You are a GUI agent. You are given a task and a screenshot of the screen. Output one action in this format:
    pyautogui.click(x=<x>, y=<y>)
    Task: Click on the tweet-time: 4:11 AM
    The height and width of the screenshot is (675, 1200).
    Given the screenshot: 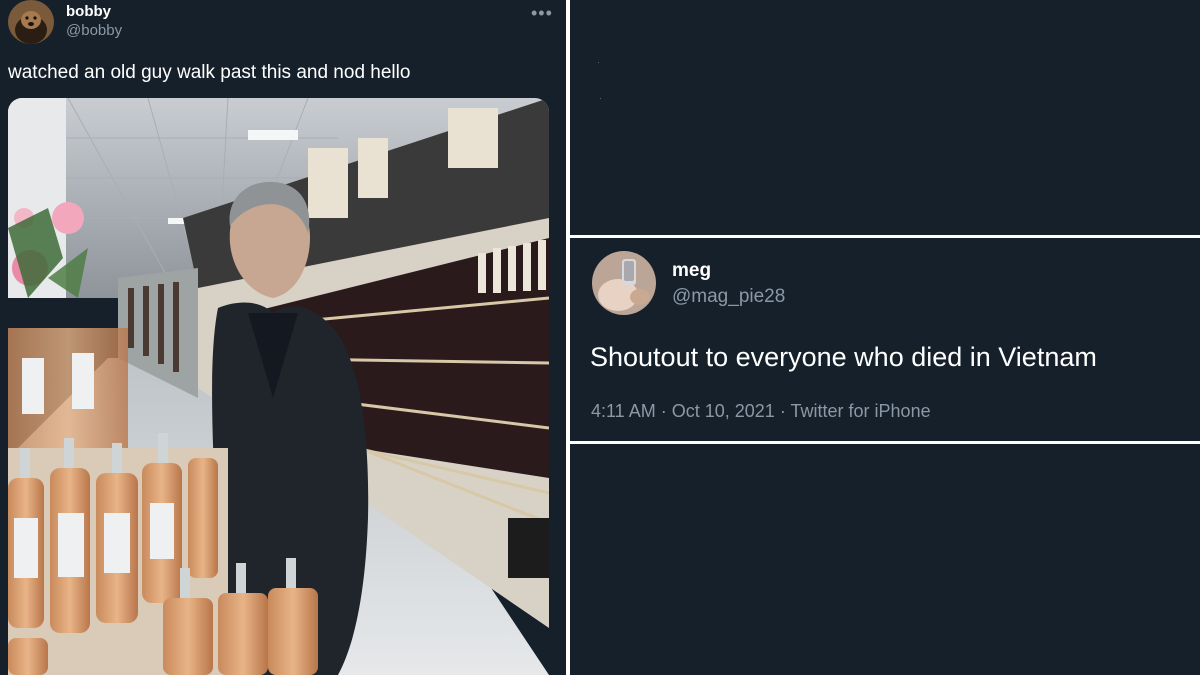 What is the action you would take?
    pyautogui.click(x=623, y=411)
    